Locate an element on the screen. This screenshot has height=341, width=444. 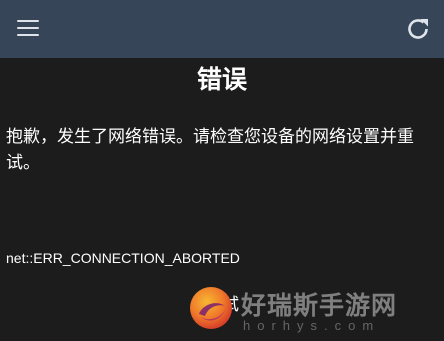
refresh-button is located at coordinates (418, 29).